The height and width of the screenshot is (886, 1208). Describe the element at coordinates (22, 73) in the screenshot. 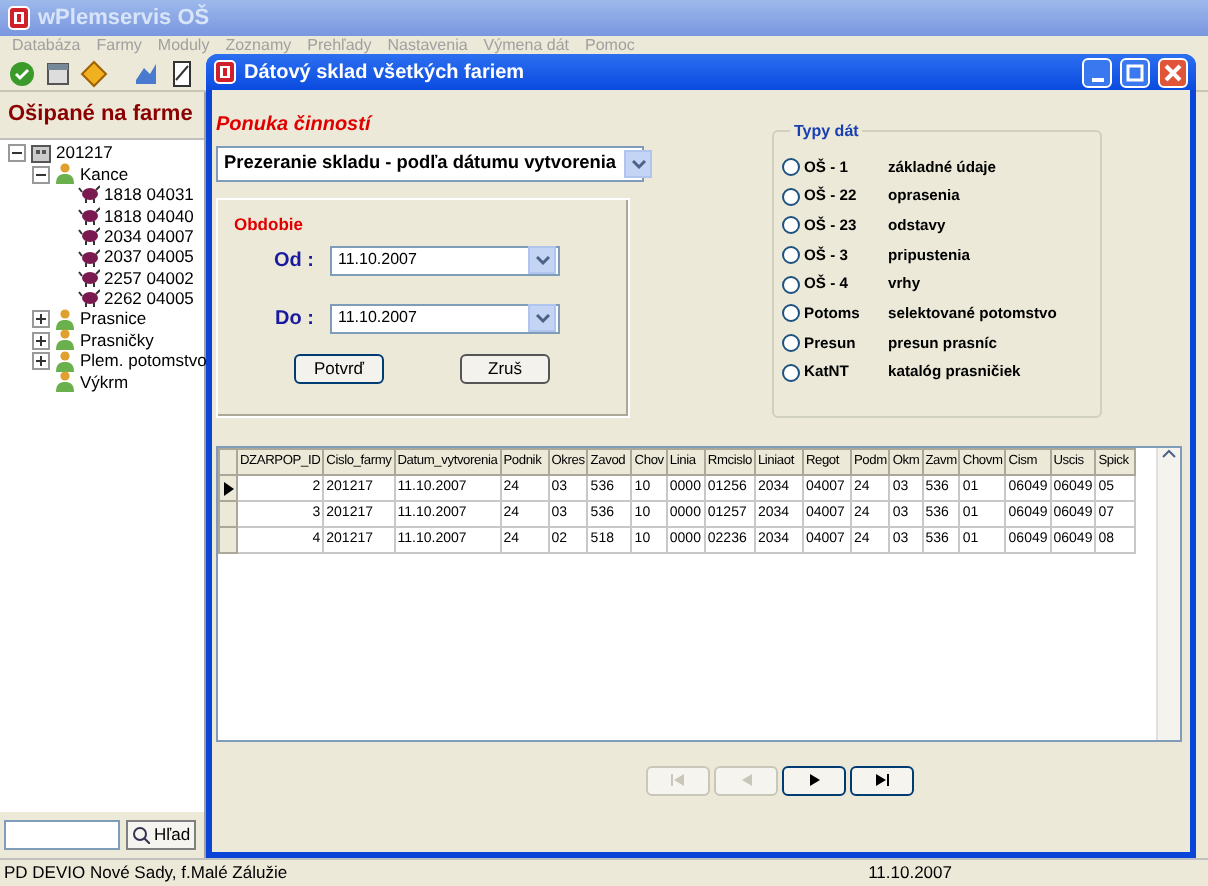

I see `check-icon` at that location.